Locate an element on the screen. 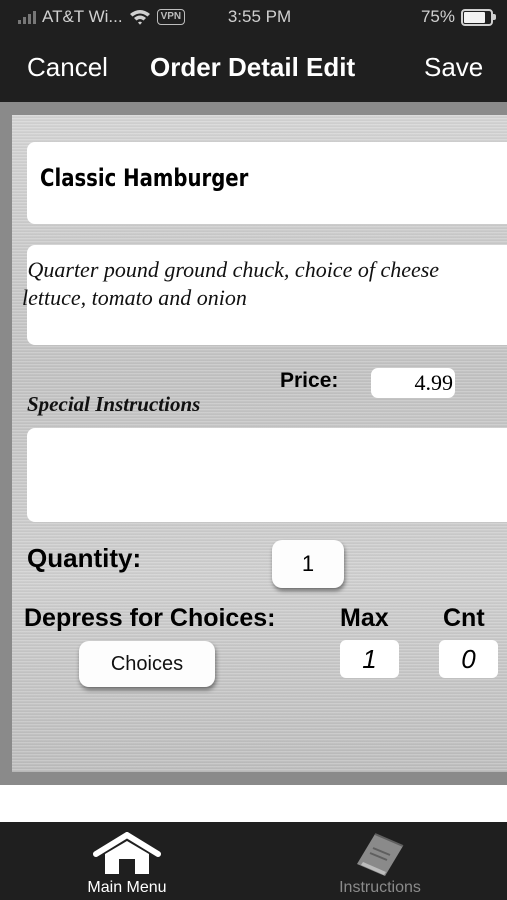 The width and height of the screenshot is (507, 900). battery-tip is located at coordinates (494, 16).